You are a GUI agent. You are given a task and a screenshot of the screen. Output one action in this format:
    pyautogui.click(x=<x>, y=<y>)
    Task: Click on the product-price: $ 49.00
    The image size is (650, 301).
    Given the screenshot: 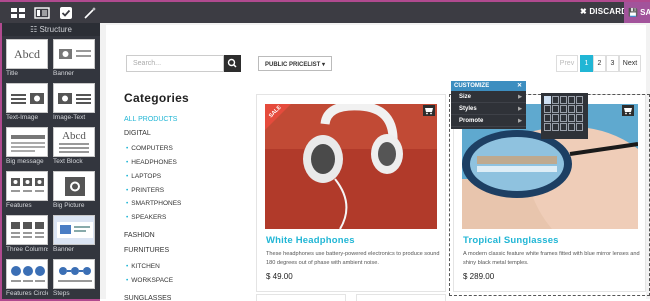 What is the action you would take?
    pyautogui.click(x=279, y=276)
    